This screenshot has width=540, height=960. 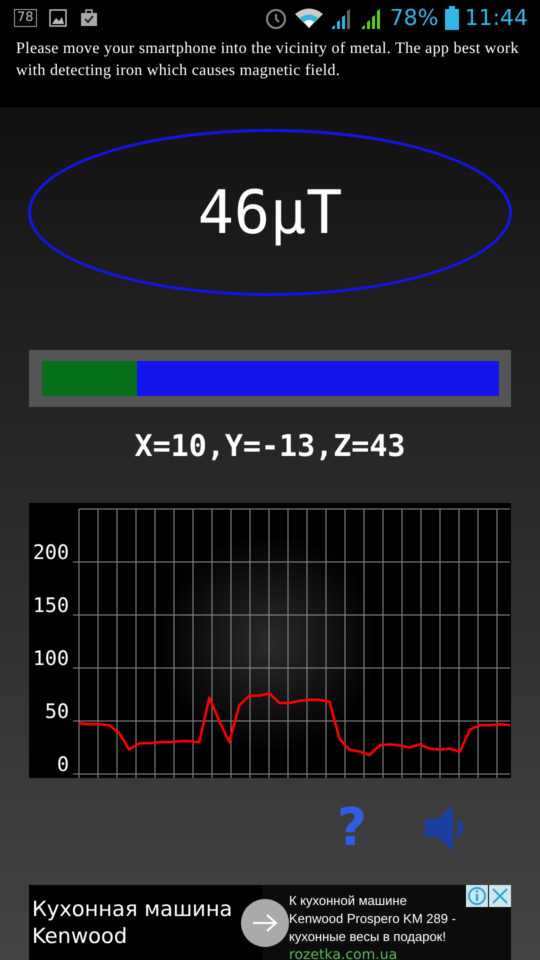 I want to click on instruction-text: Please move your smartphone into the vicinity of metal. The app best work with detecting iron which causes magnetic field., so click(x=268, y=60).